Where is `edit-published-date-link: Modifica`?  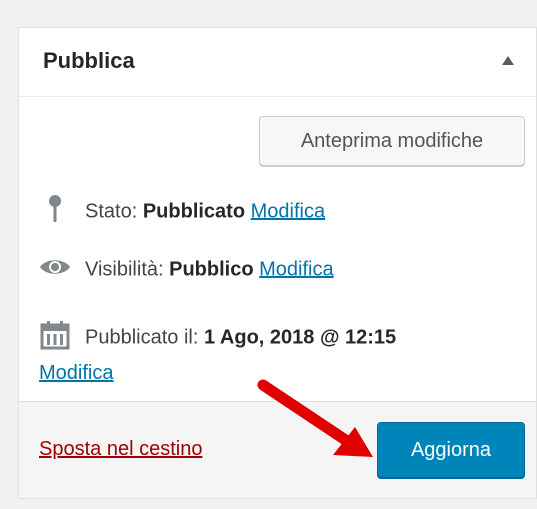 edit-published-date-link: Modifica is located at coordinates (76, 373).